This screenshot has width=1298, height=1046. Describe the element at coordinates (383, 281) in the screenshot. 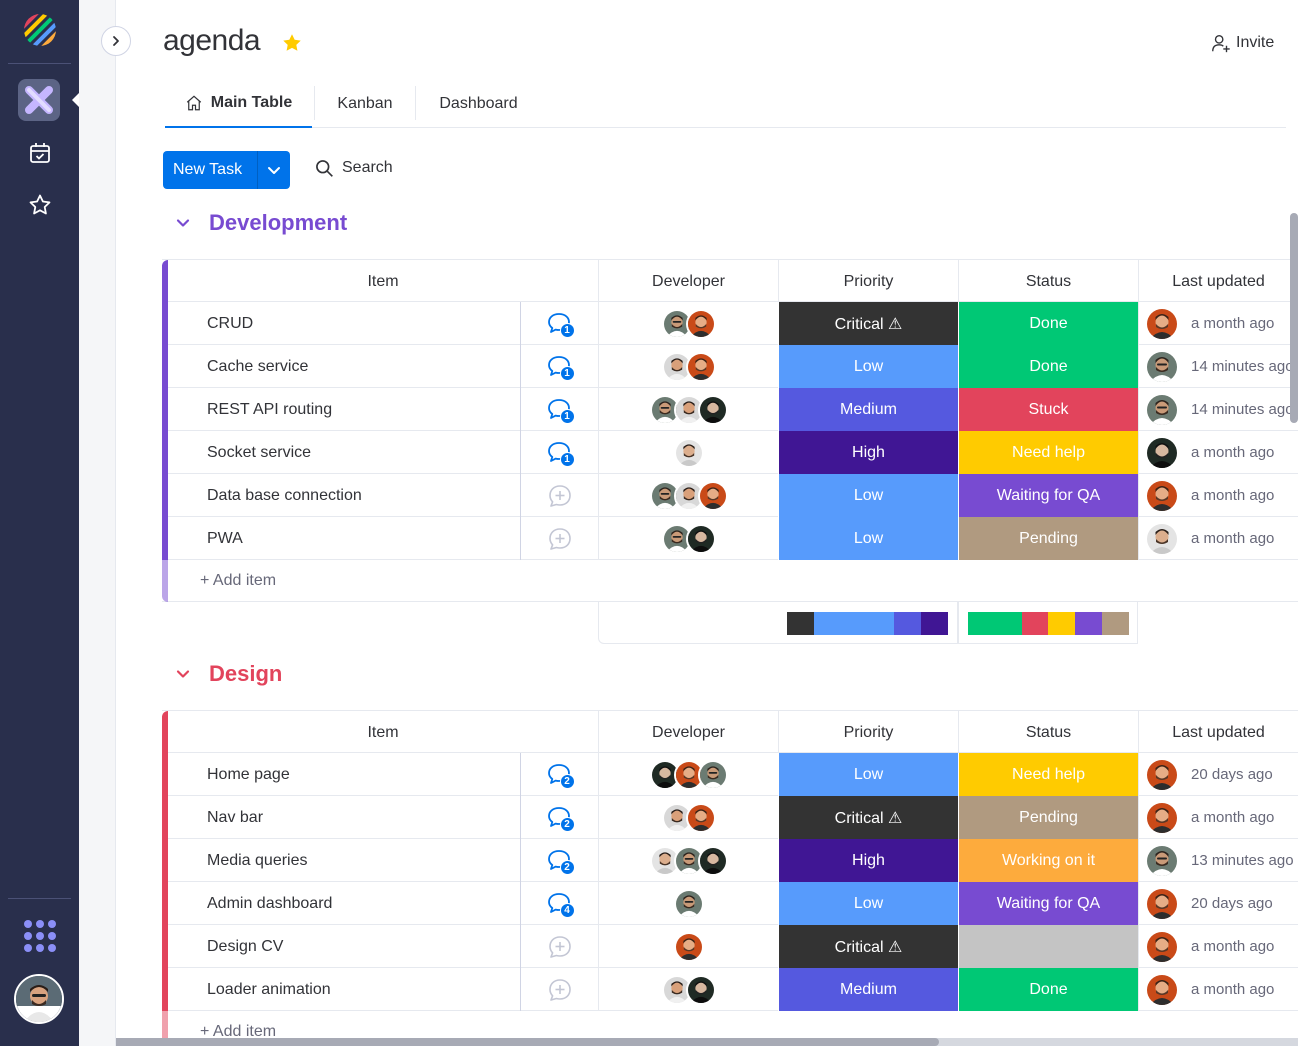

I see `column-header-item: Item` at that location.